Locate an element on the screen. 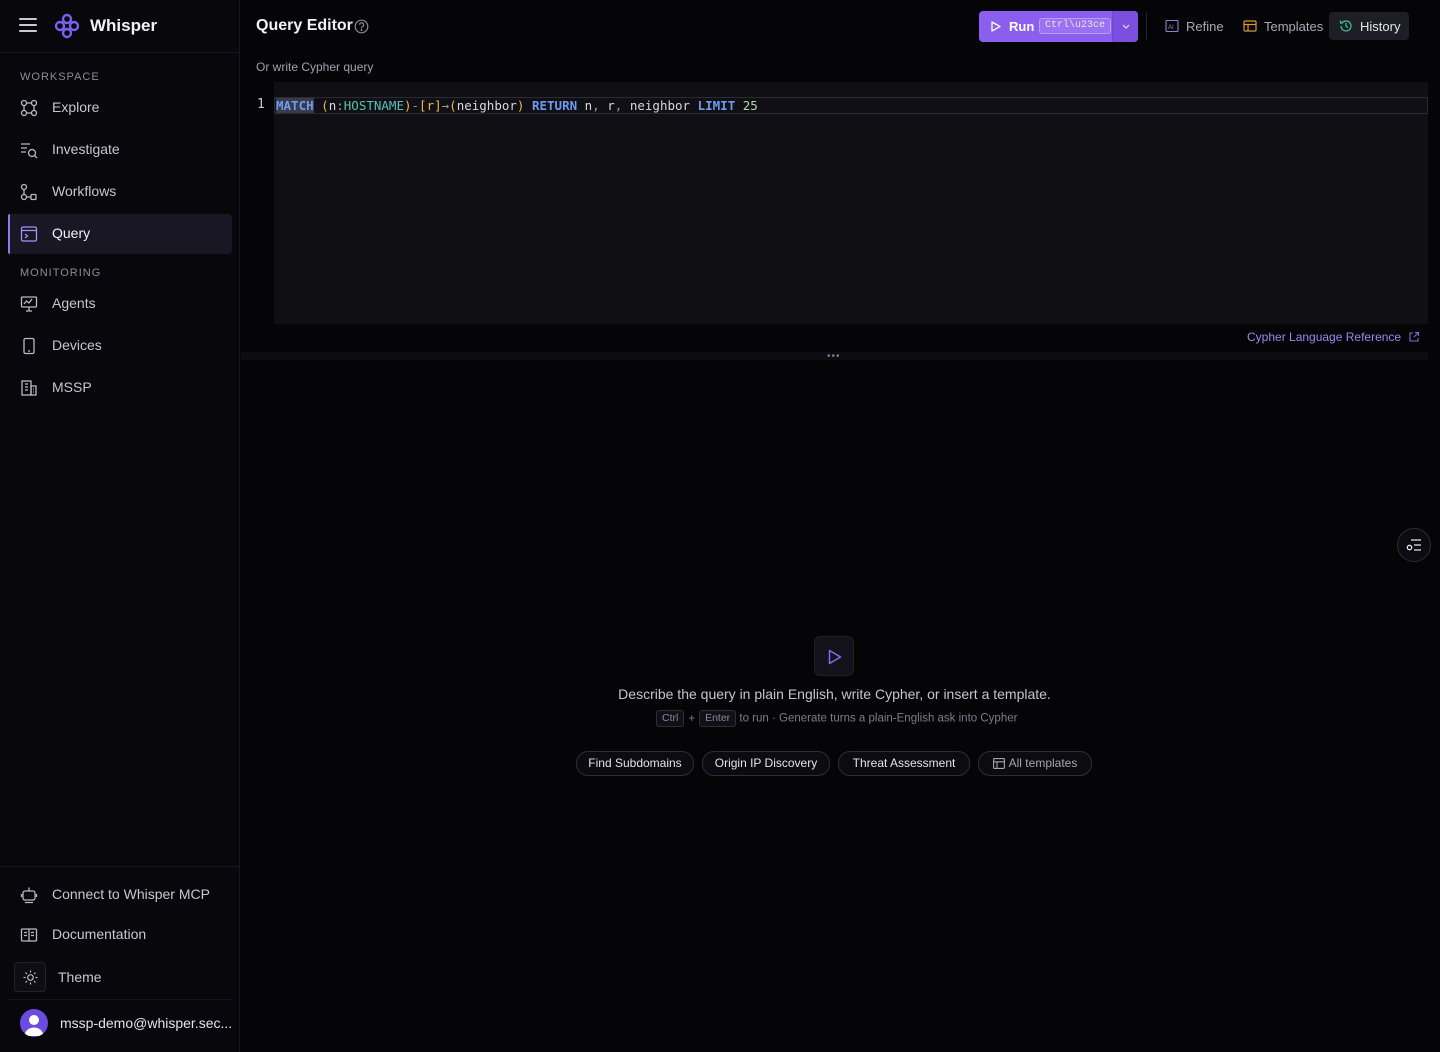 The height and width of the screenshot is (1052, 1440). play-icon is located at coordinates (996, 26).